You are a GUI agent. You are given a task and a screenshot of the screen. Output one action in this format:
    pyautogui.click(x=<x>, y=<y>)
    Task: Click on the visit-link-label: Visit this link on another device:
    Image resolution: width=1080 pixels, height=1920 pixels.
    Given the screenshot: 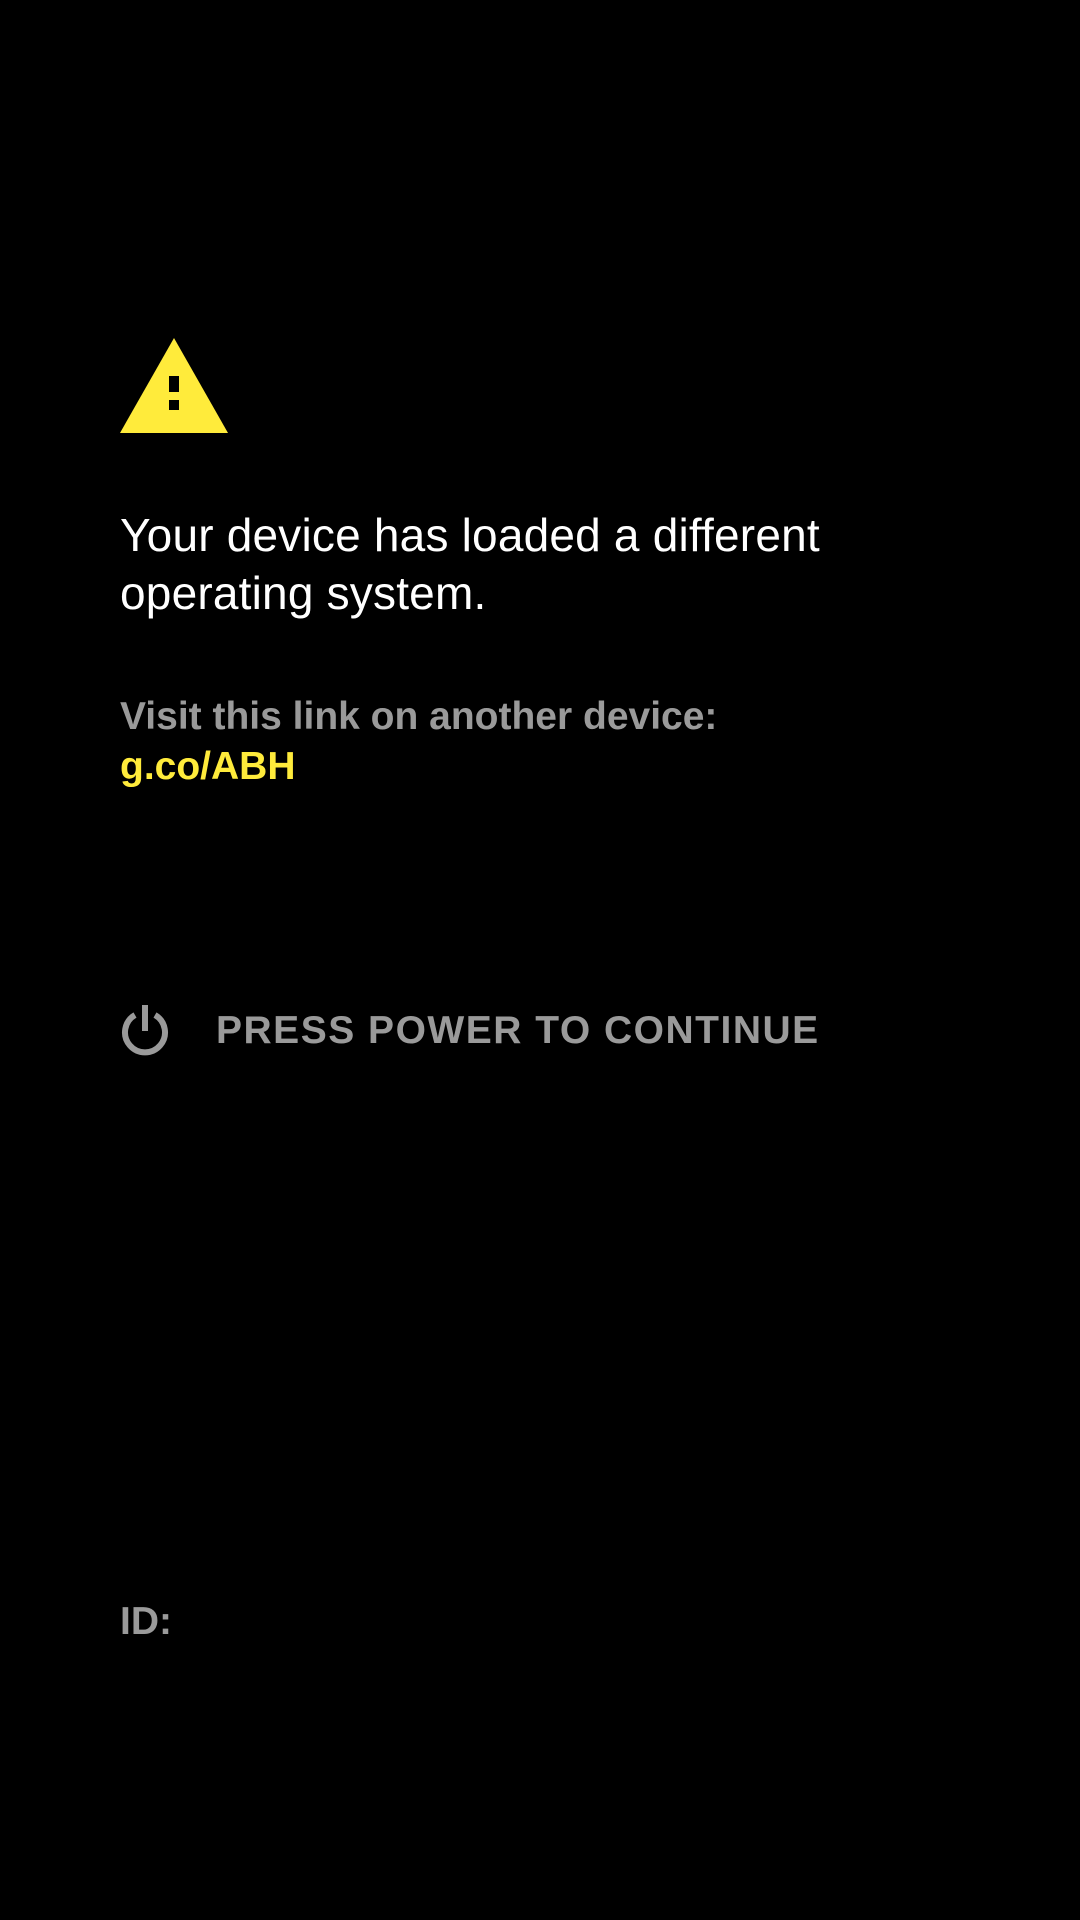 What is the action you would take?
    pyautogui.click(x=419, y=716)
    